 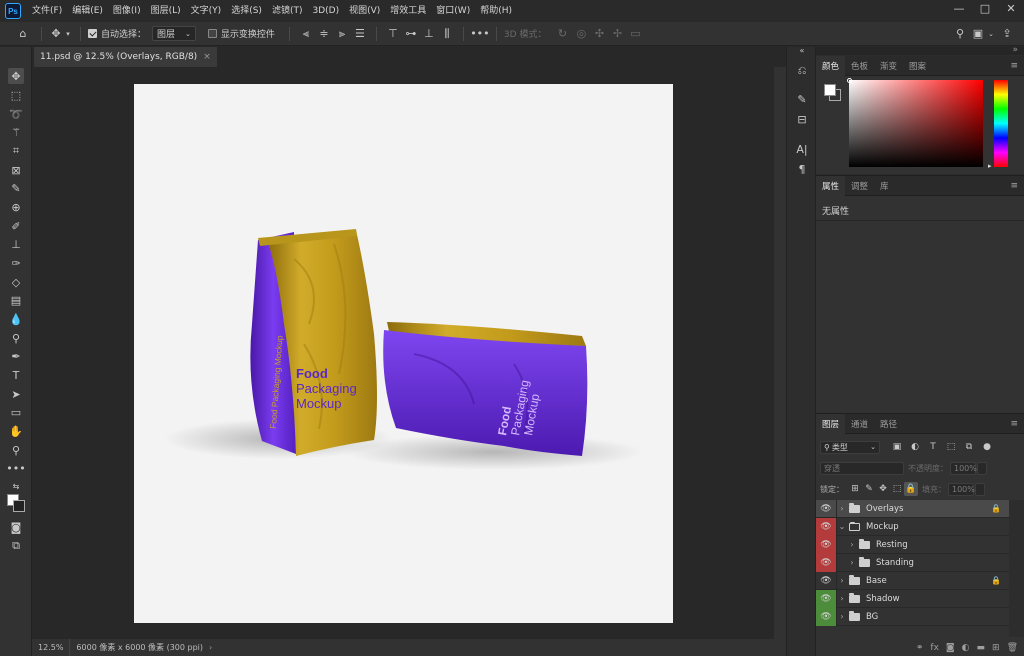 I want to click on lock-all-icon: 🔒, so click(x=911, y=489).